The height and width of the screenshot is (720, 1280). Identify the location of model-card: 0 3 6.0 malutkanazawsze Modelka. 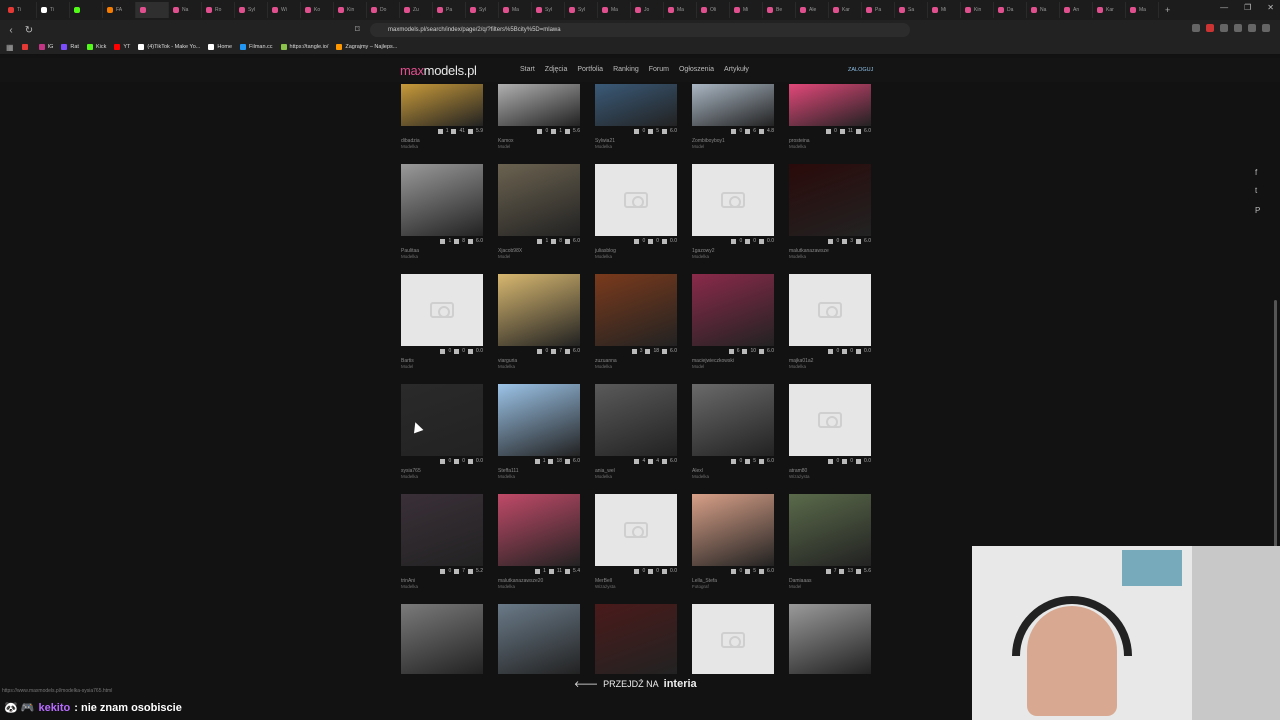
(830, 211).